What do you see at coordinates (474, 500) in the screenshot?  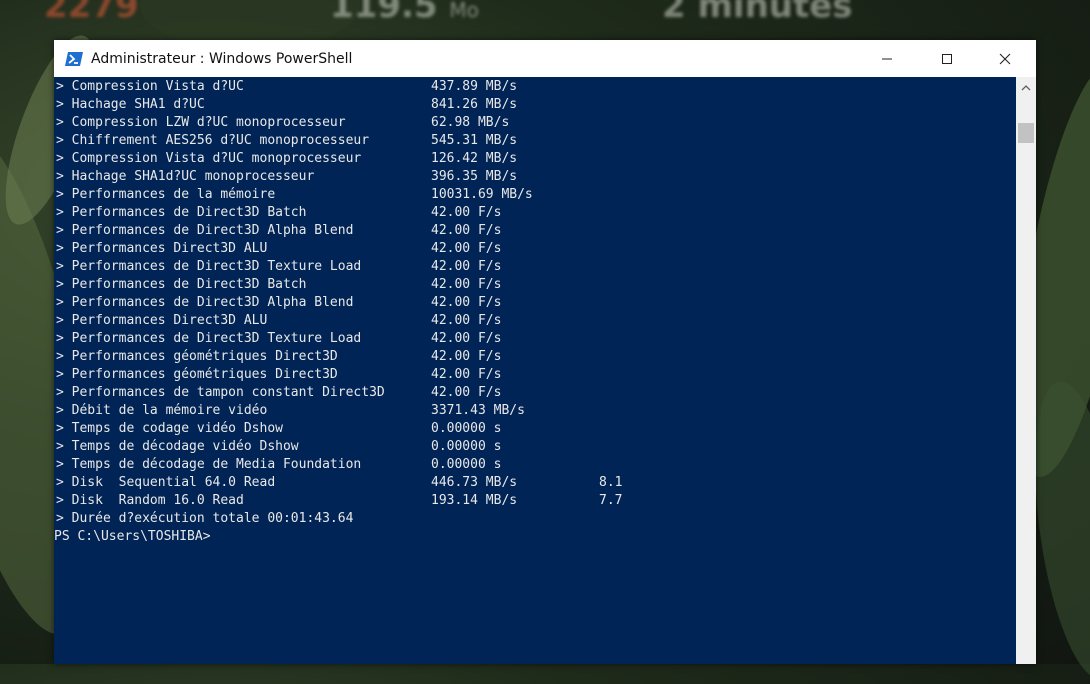 I see `metric-value: 193.14 MB/s` at bounding box center [474, 500].